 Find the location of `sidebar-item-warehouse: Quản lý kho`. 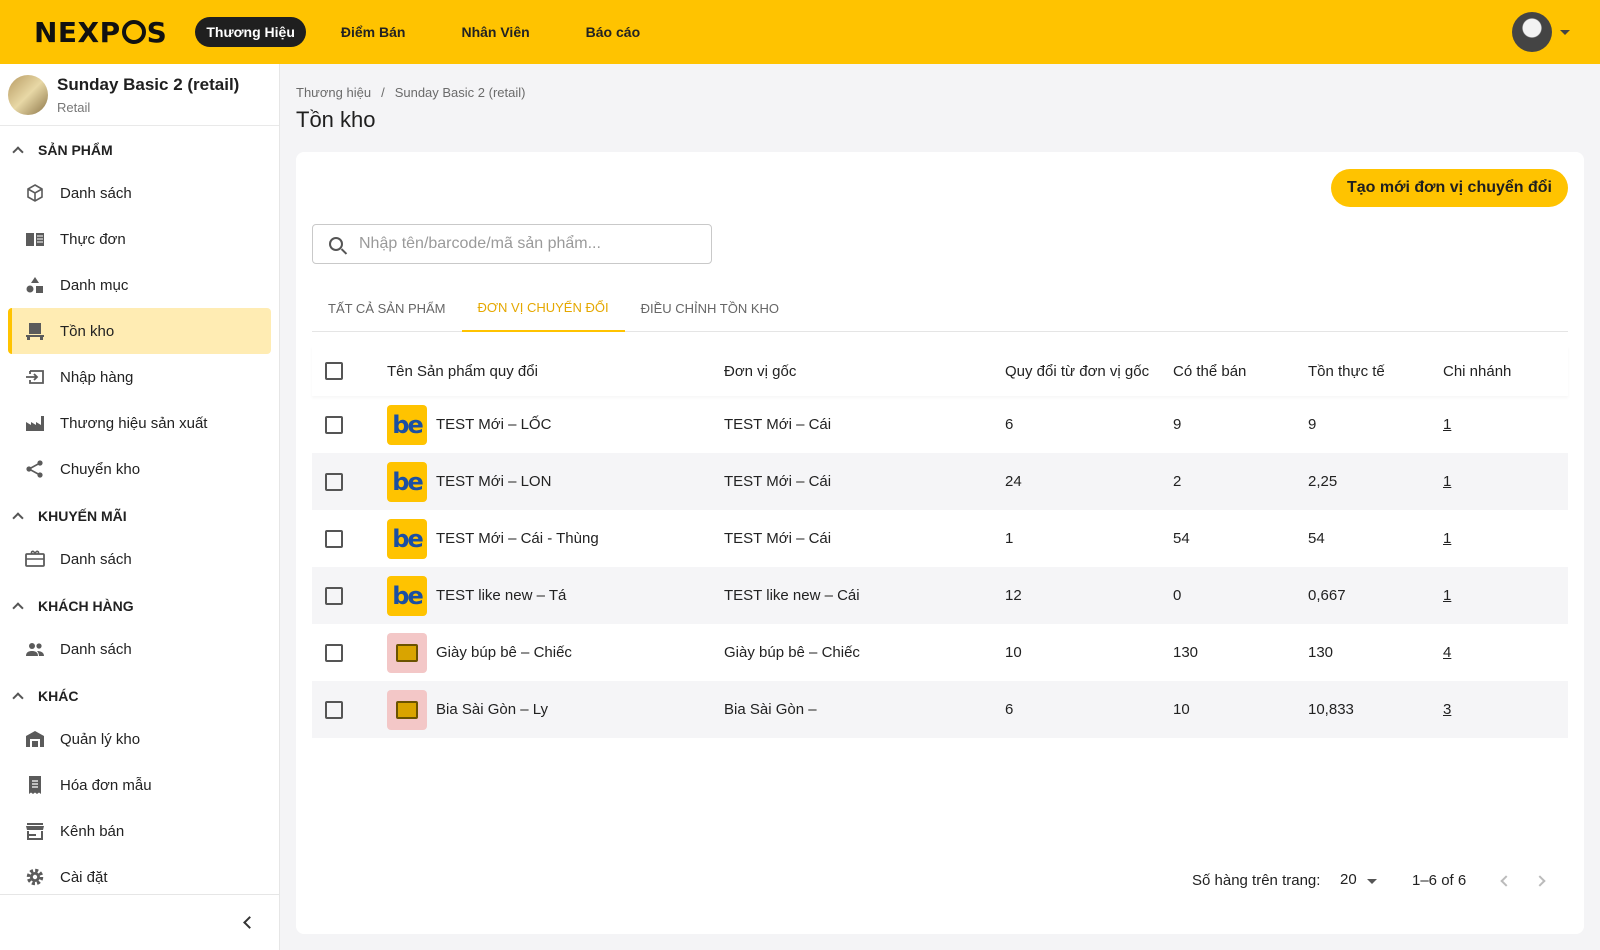

sidebar-item-warehouse: Quản lý kho is located at coordinates (139, 739).